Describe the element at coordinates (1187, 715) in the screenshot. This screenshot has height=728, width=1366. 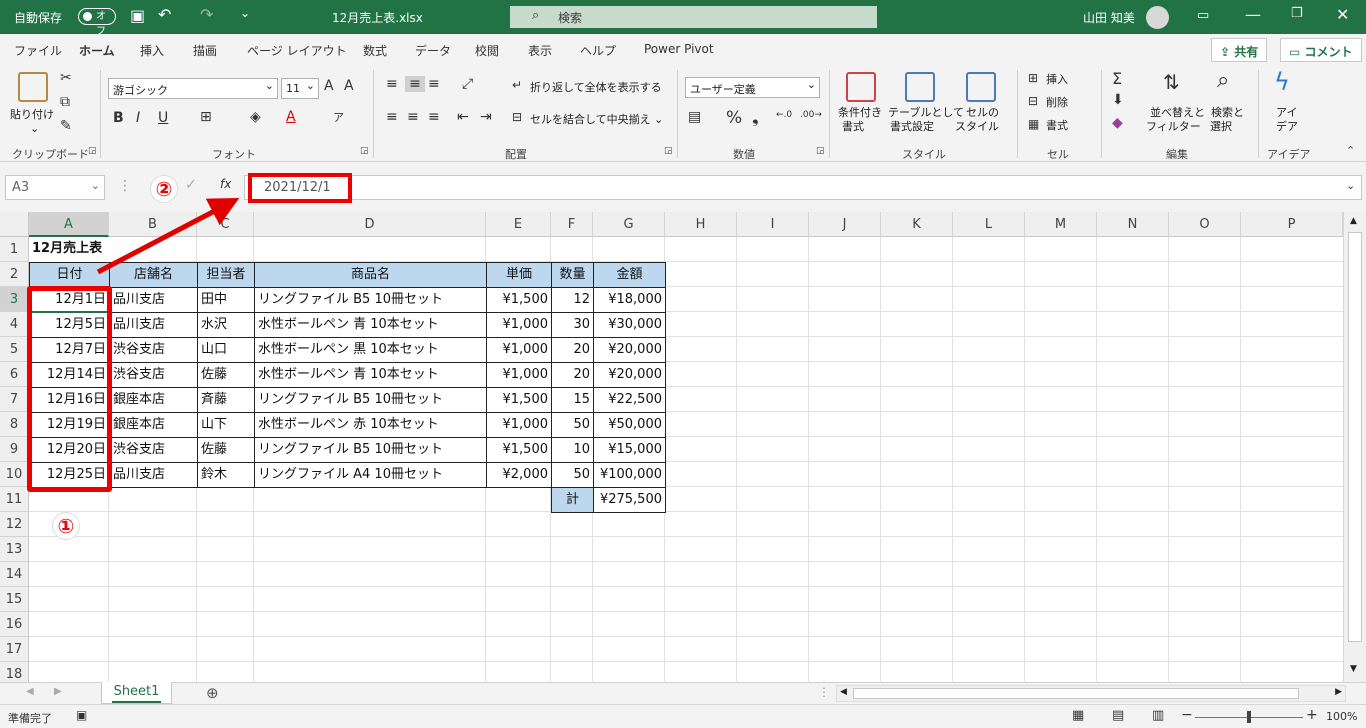
I see `zoom-out-icon: −` at that location.